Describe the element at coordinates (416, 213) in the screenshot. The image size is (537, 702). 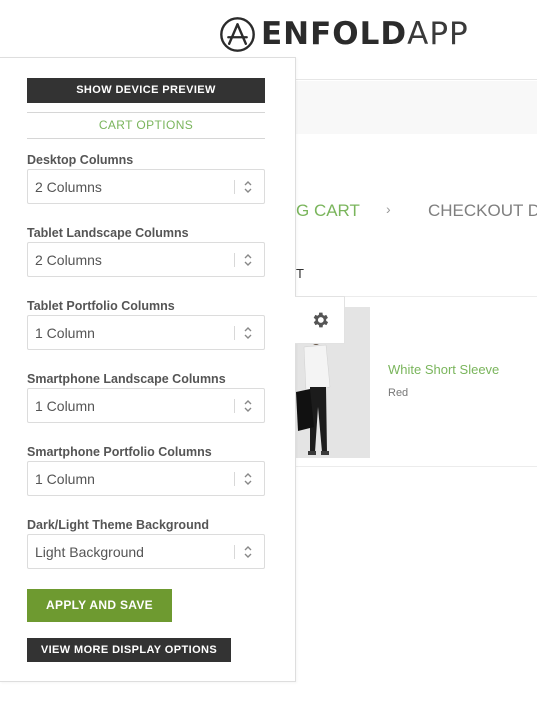
I see `checkout-steps: G CART › CHECKOUT D` at that location.